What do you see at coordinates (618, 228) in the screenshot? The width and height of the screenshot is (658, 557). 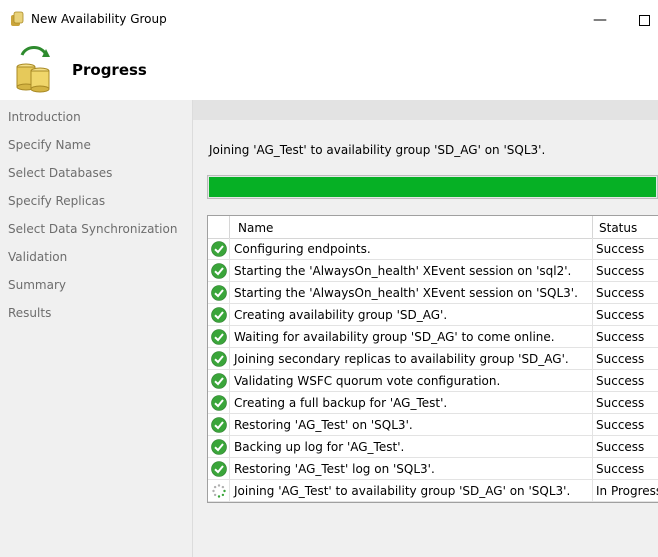 I see `column-header-status: Status` at bounding box center [618, 228].